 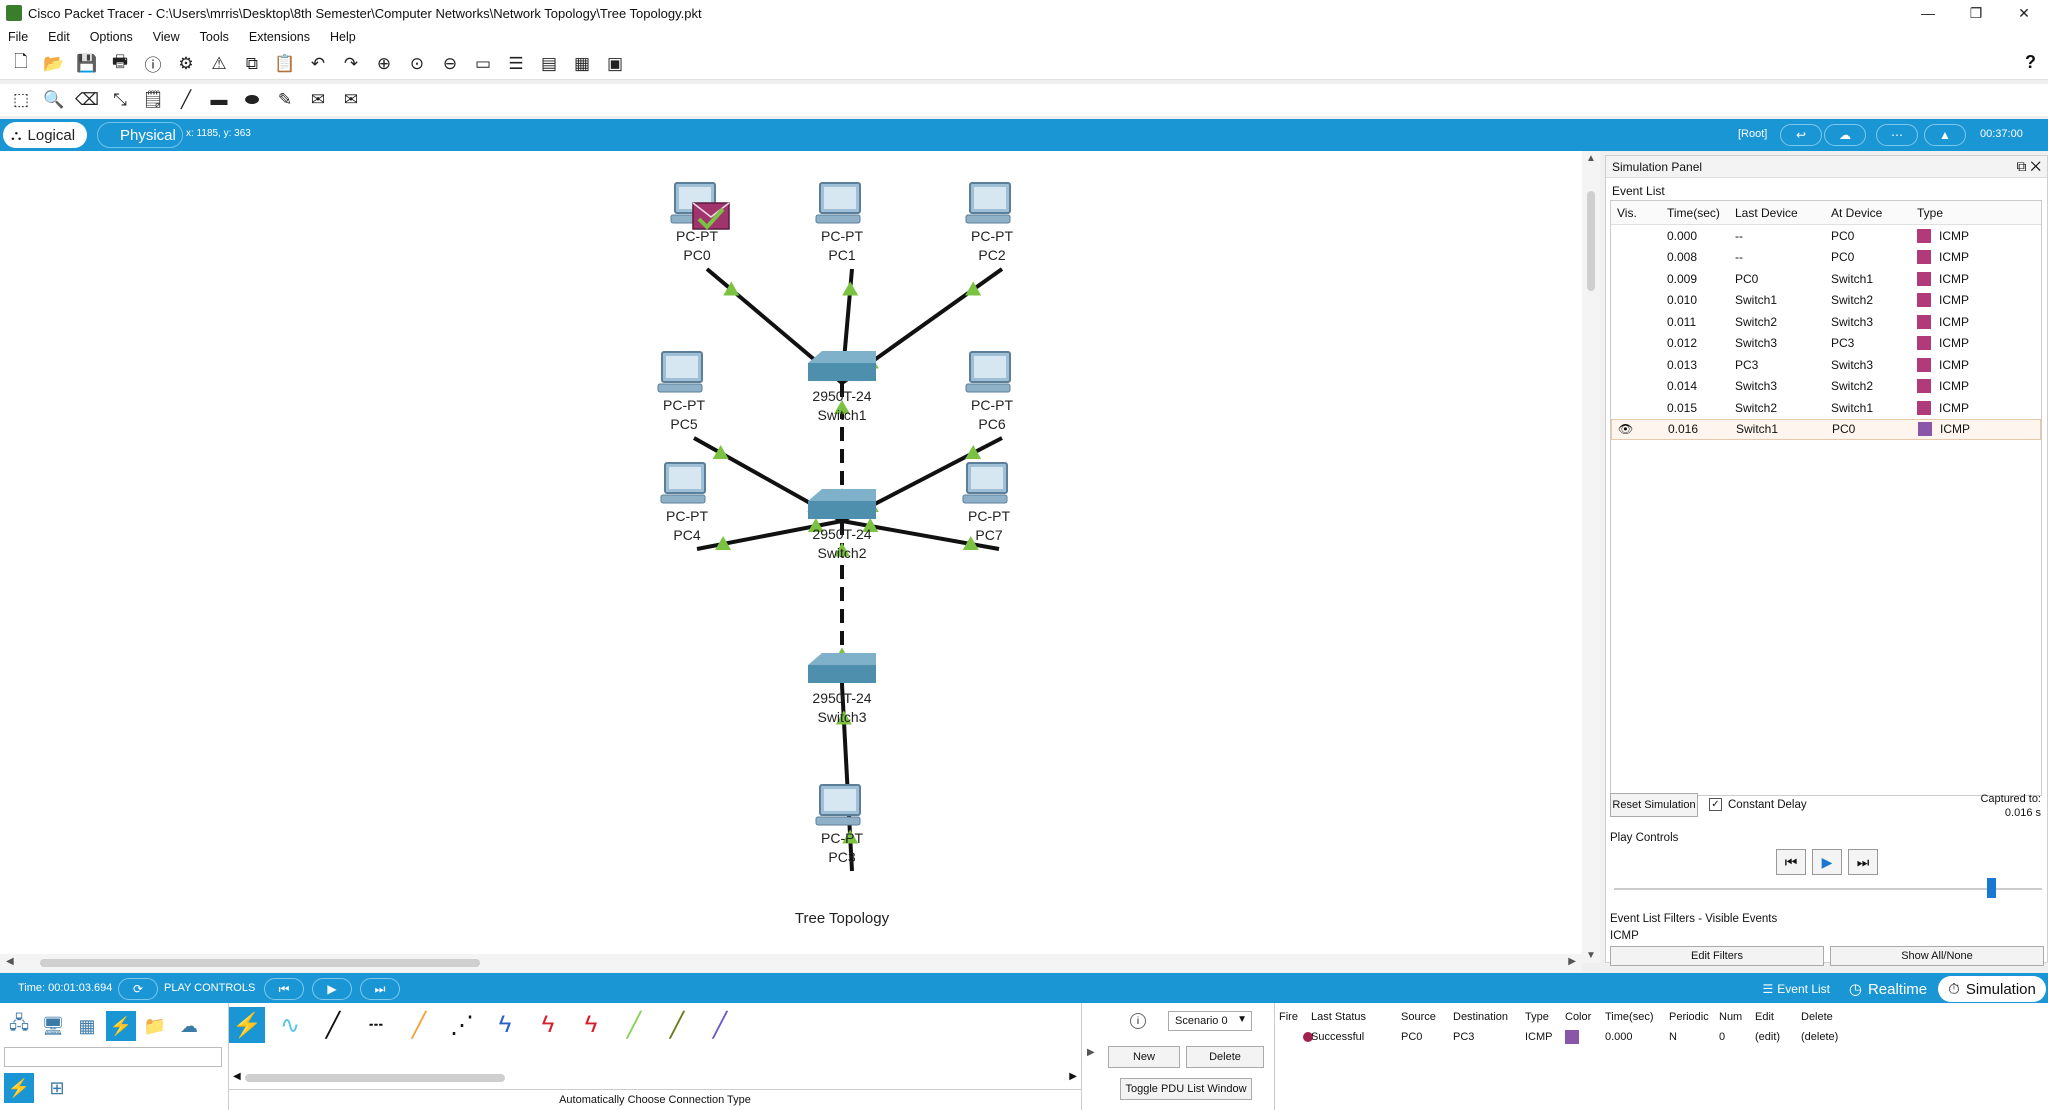 I want to click on workspace-vertical-scrollbar: ▲ ▼, so click(x=1591, y=557).